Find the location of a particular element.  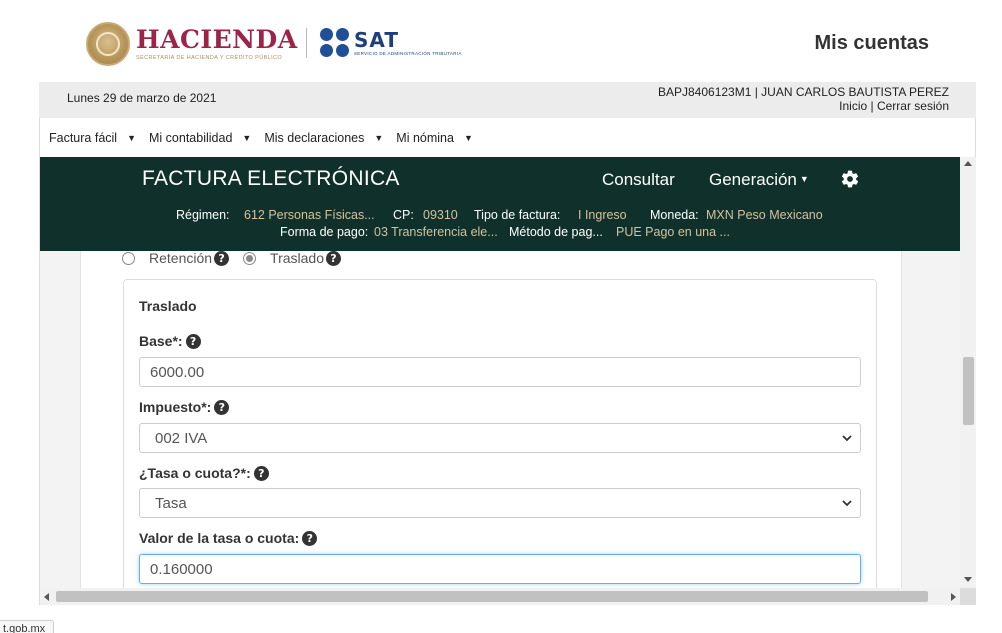

mis-cuentas-title: Mis cuentas is located at coordinates (871, 43).